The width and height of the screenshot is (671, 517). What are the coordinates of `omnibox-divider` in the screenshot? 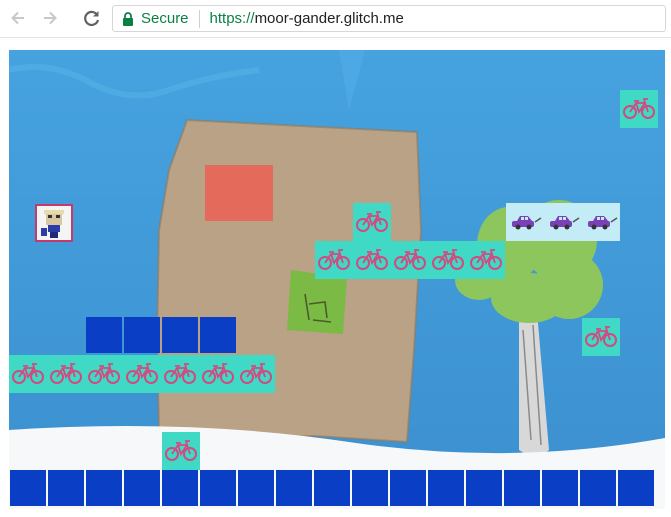 It's located at (199, 18).